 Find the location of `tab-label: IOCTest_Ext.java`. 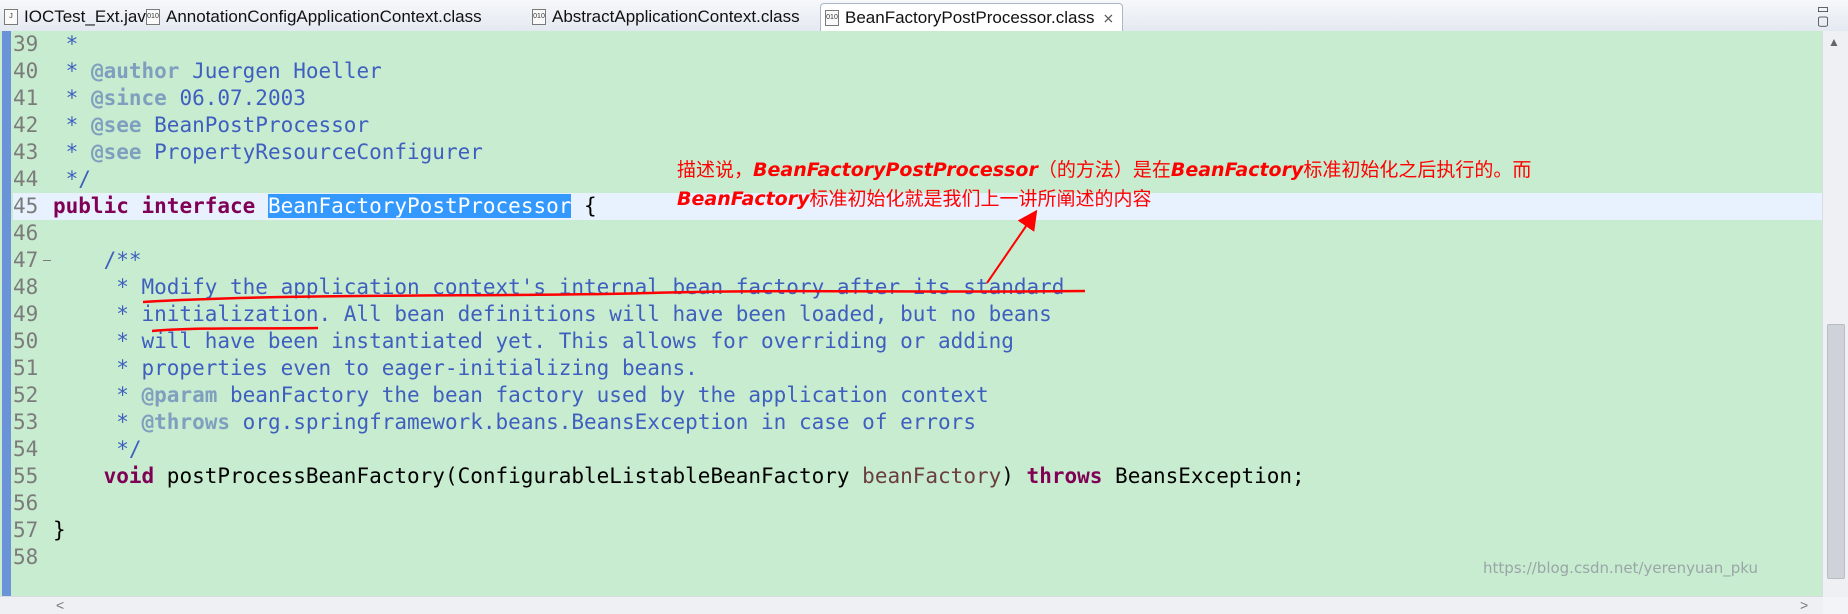

tab-label: IOCTest_Ext.java is located at coordinates (90, 16).